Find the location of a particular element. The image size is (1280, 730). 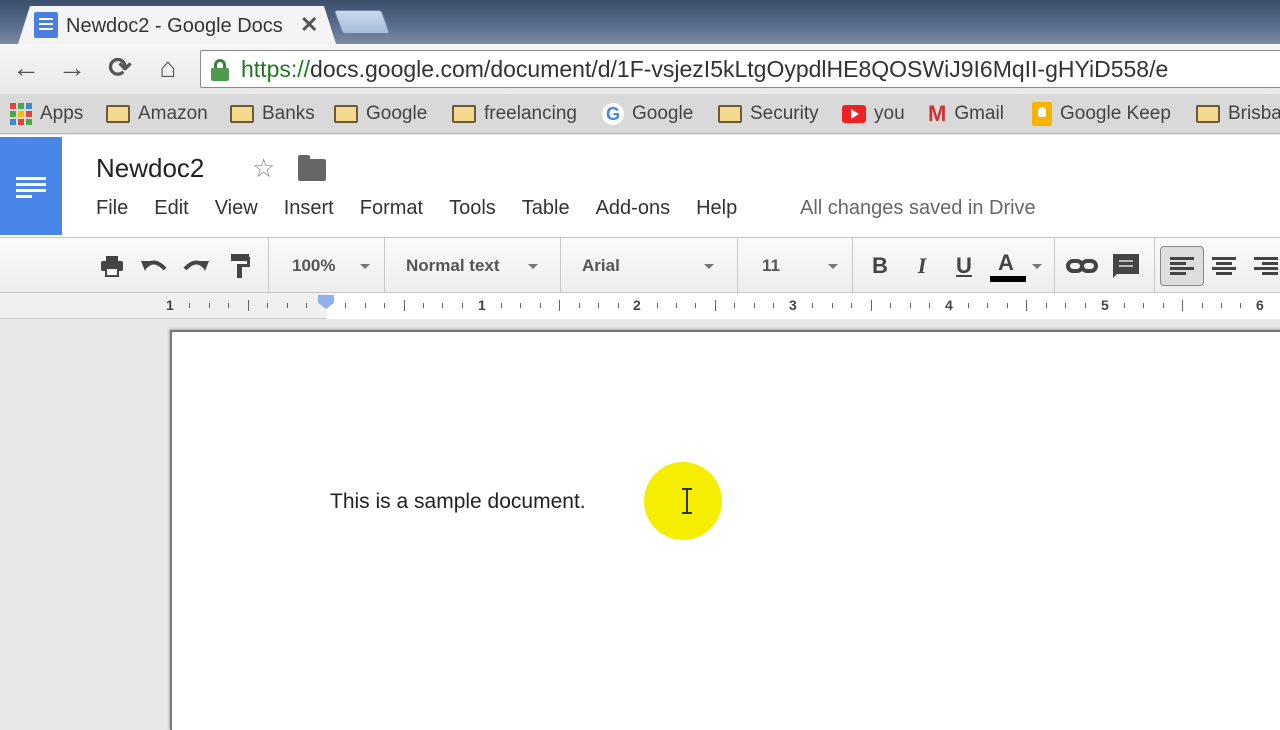

move-to-folder-icon is located at coordinates (312, 168).